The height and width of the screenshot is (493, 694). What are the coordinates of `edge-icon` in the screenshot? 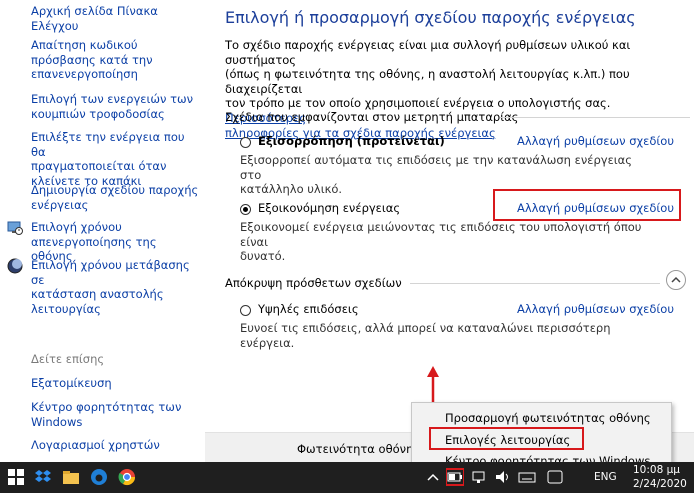 It's located at (99, 477).